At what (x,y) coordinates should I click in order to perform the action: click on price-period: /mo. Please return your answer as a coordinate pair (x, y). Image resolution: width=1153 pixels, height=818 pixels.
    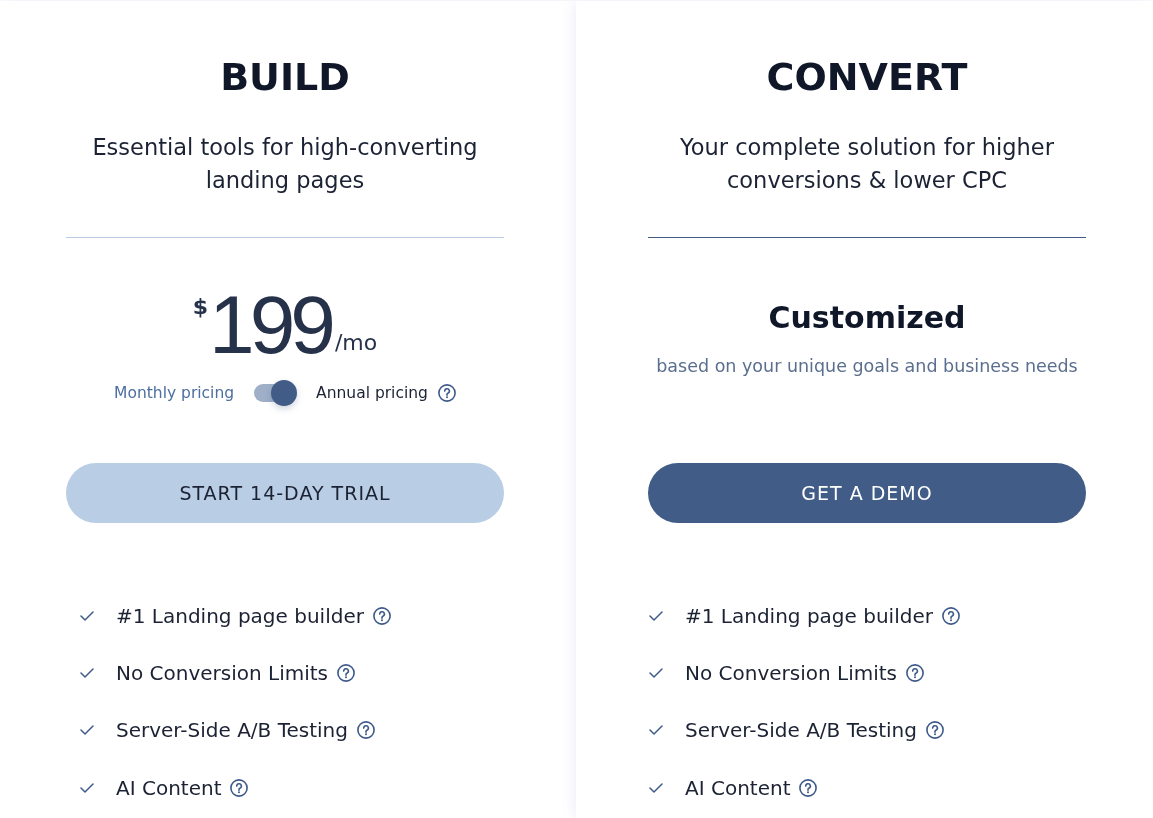
    Looking at the image, I should click on (356, 343).